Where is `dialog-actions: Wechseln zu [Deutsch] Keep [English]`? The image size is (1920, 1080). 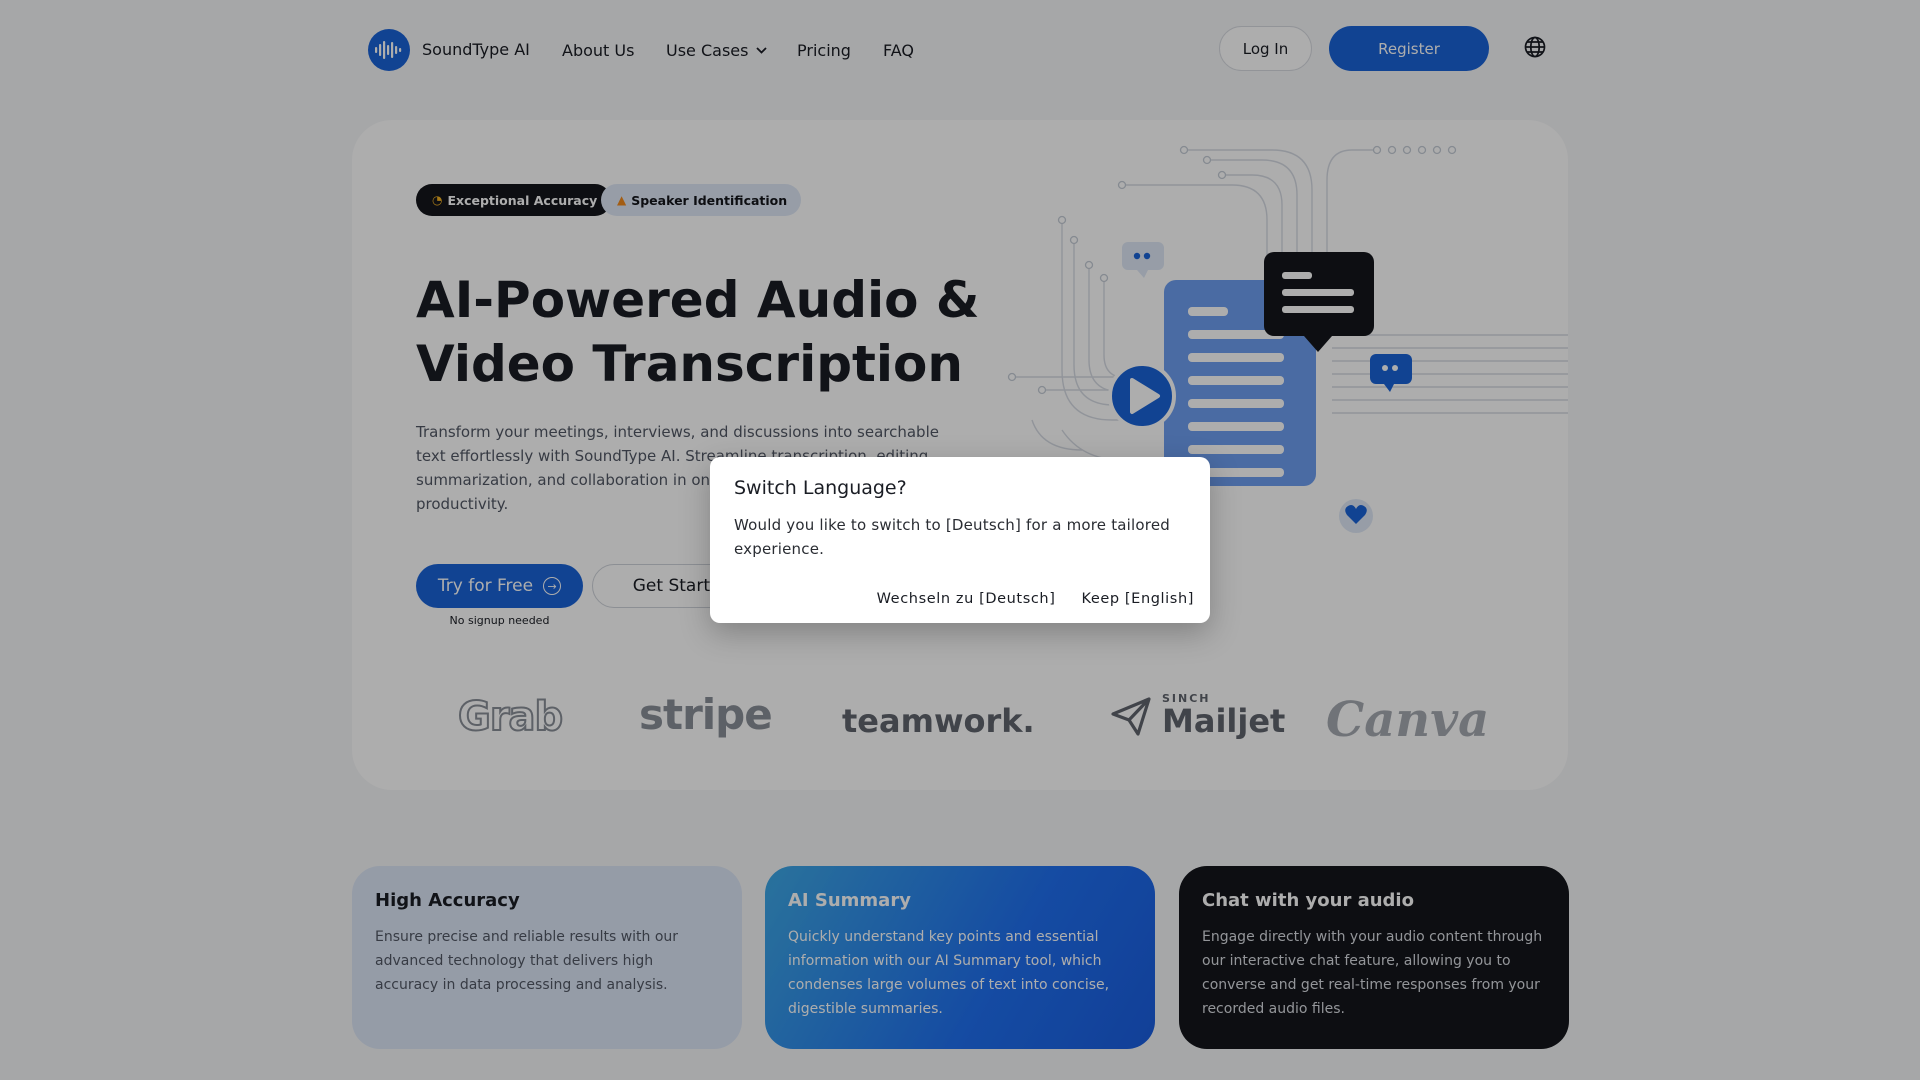 dialog-actions: Wechseln zu [Deutsch] Keep [English] is located at coordinates (1035, 599).